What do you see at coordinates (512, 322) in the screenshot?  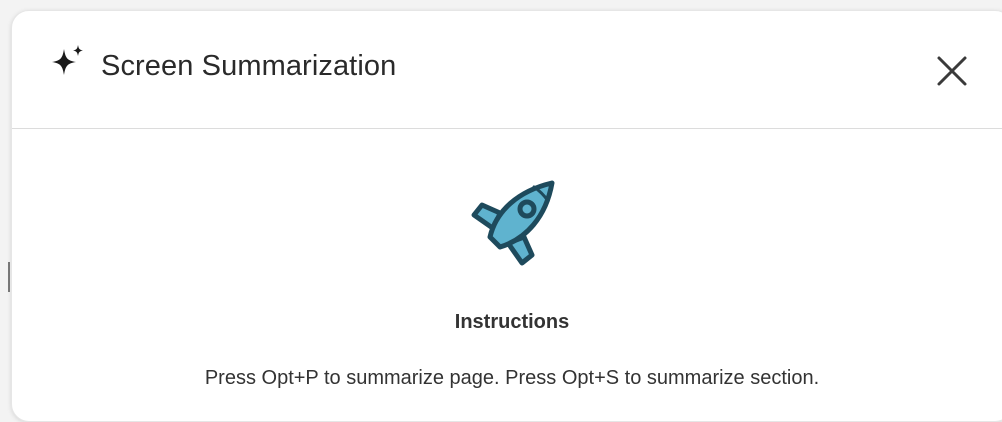 I see `instructions-heading: Instructions` at bounding box center [512, 322].